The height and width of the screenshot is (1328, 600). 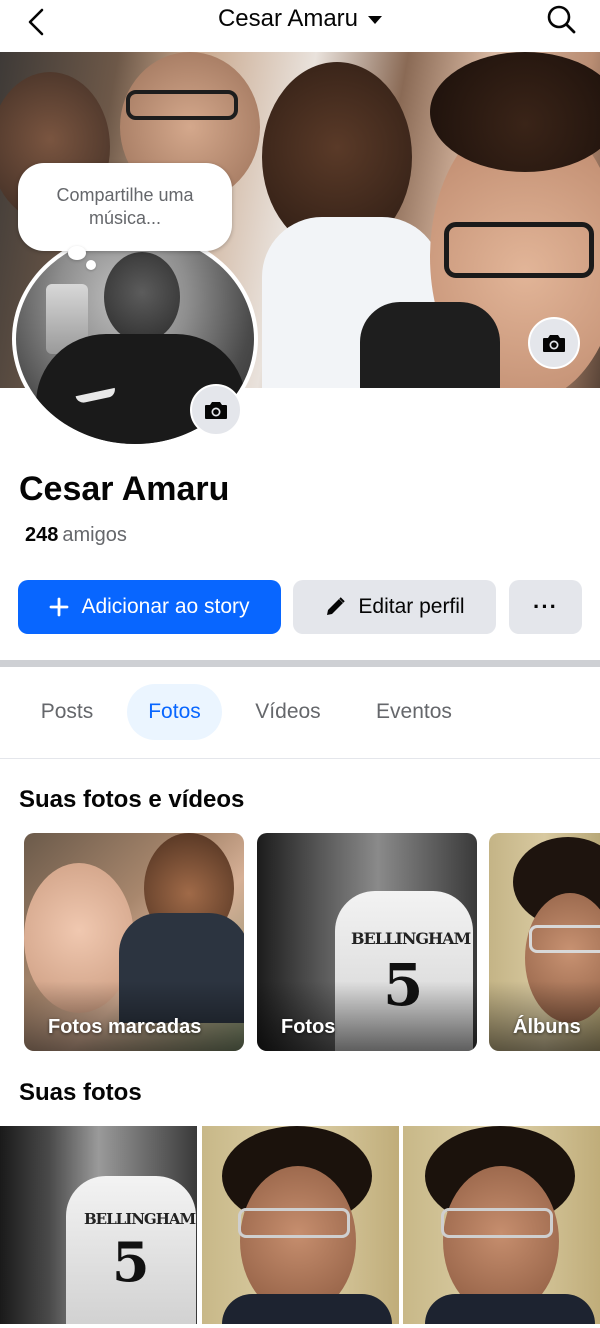 I want to click on section-divider, so click(x=300, y=663).